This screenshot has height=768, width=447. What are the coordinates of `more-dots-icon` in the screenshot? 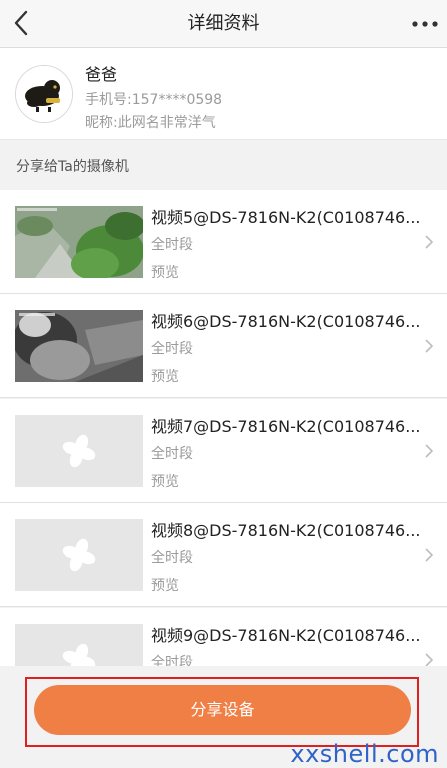 It's located at (425, 24).